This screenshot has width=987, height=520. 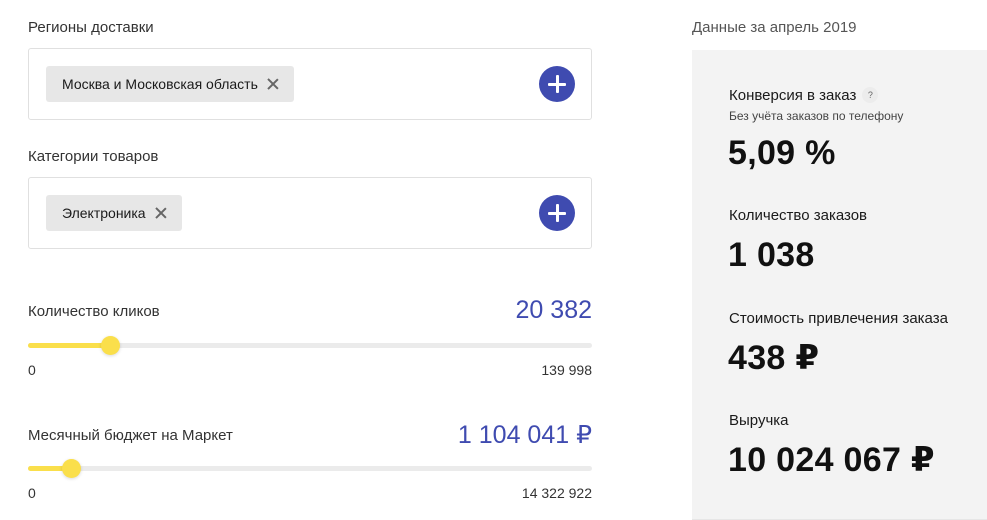 I want to click on revenue-value: 10 024 067 ₽, so click(x=831, y=460).